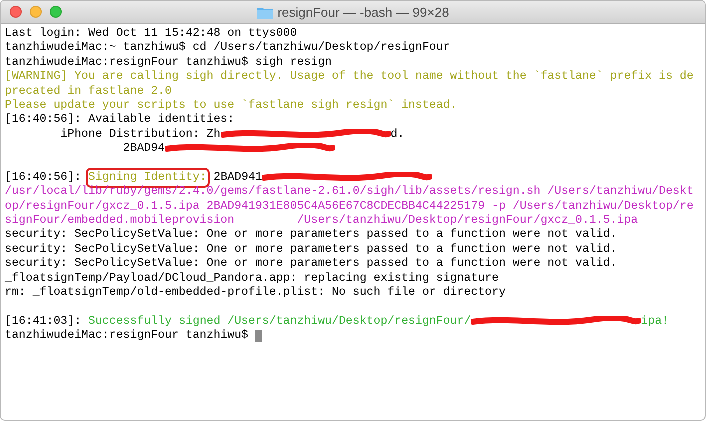  Describe the element at coordinates (44, 178) in the screenshot. I see `terminal-text: [16:40:56]:` at that location.